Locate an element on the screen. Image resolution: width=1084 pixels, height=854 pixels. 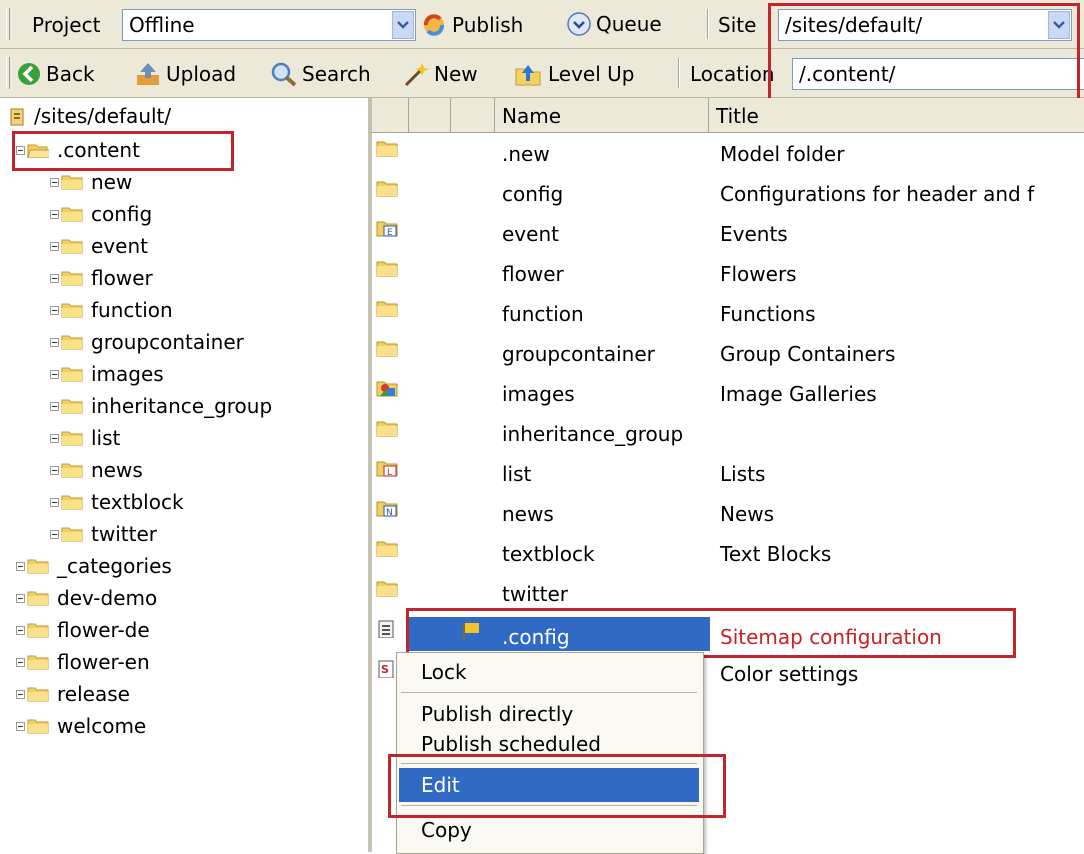
upload-button: Upload is located at coordinates (185, 74).